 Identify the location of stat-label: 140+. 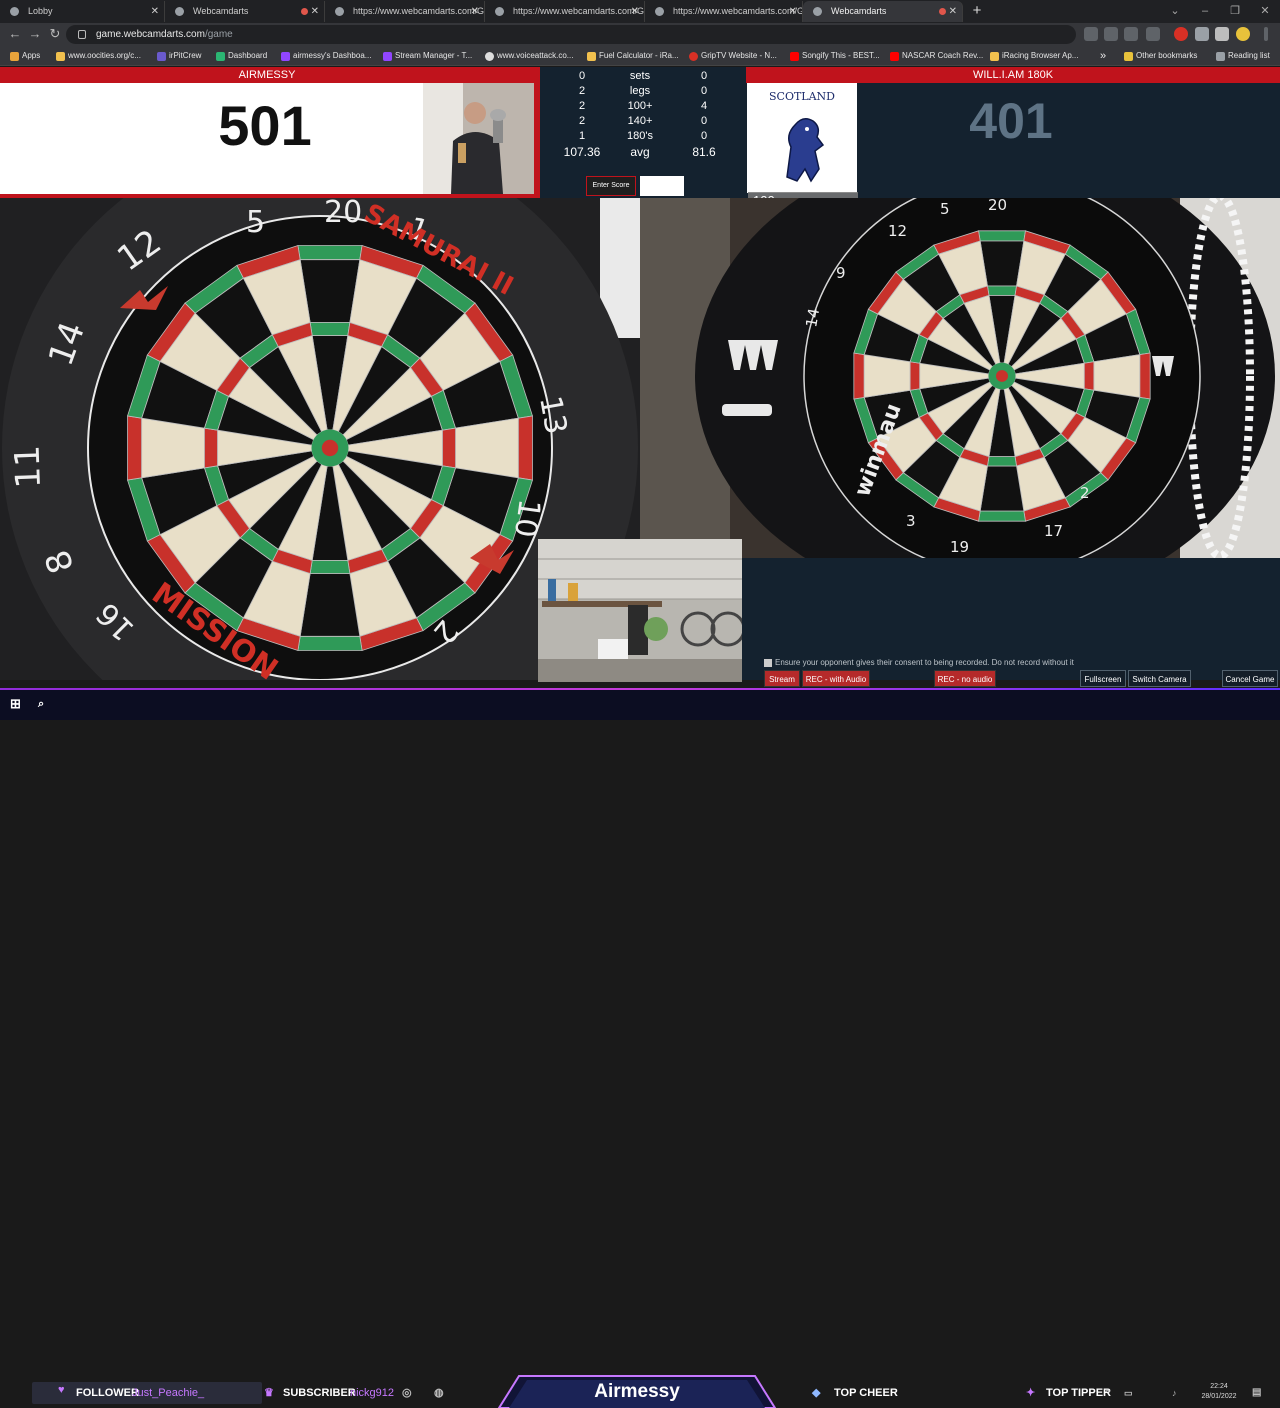
(640, 121).